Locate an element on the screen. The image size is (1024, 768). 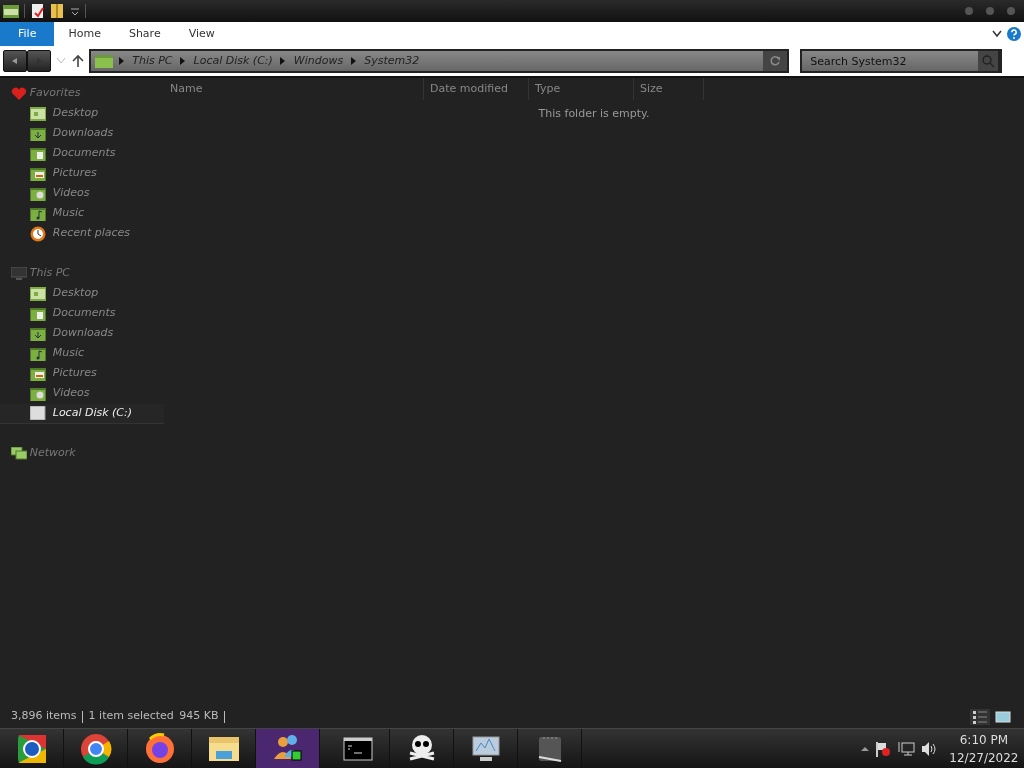
refresh-button is located at coordinates (775, 61).